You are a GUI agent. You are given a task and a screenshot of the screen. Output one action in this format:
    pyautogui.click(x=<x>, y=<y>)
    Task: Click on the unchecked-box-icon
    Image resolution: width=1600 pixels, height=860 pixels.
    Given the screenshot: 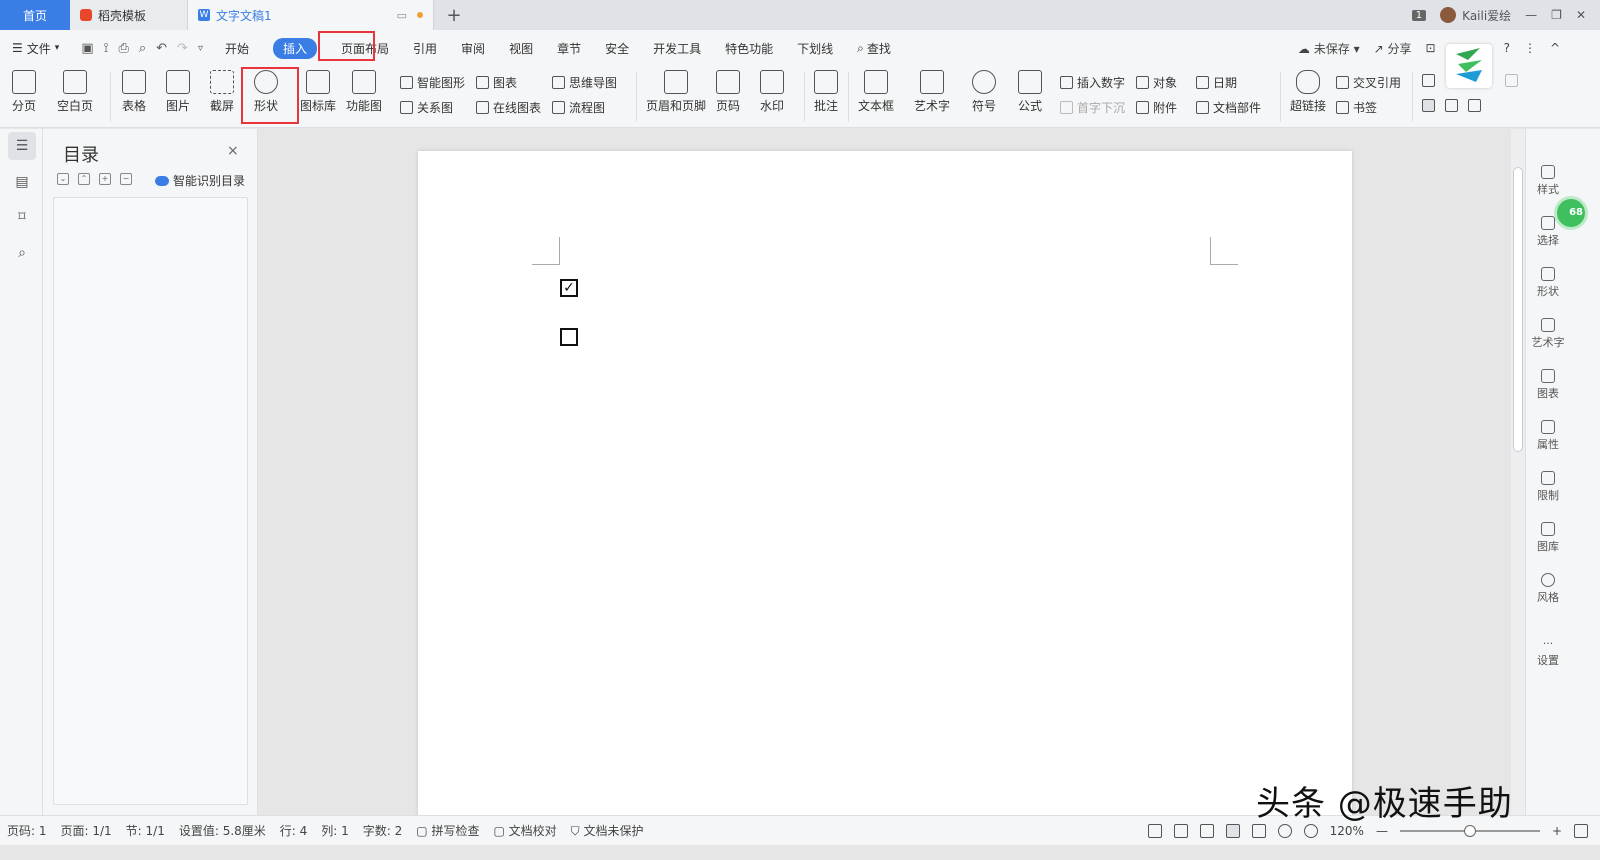 What is the action you would take?
    pyautogui.click(x=569, y=337)
    